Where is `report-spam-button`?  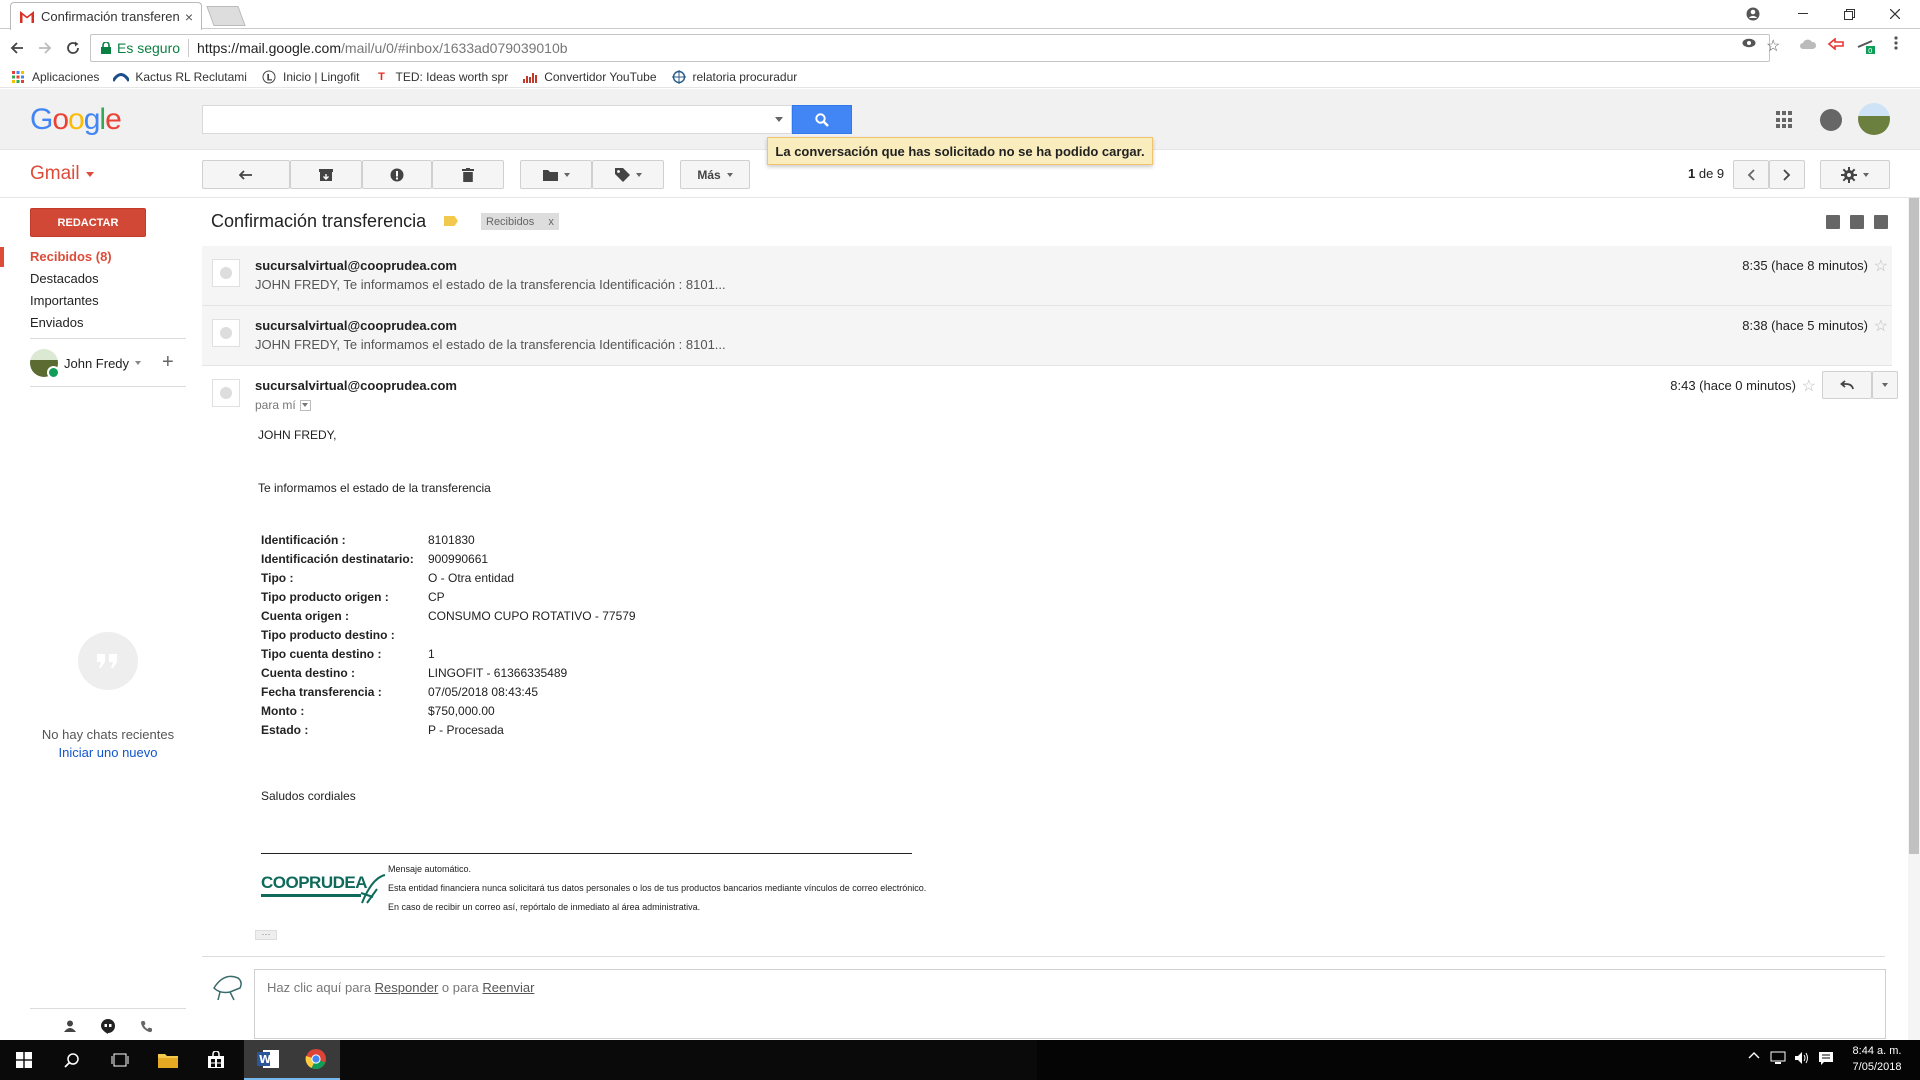 report-spam-button is located at coordinates (397, 174).